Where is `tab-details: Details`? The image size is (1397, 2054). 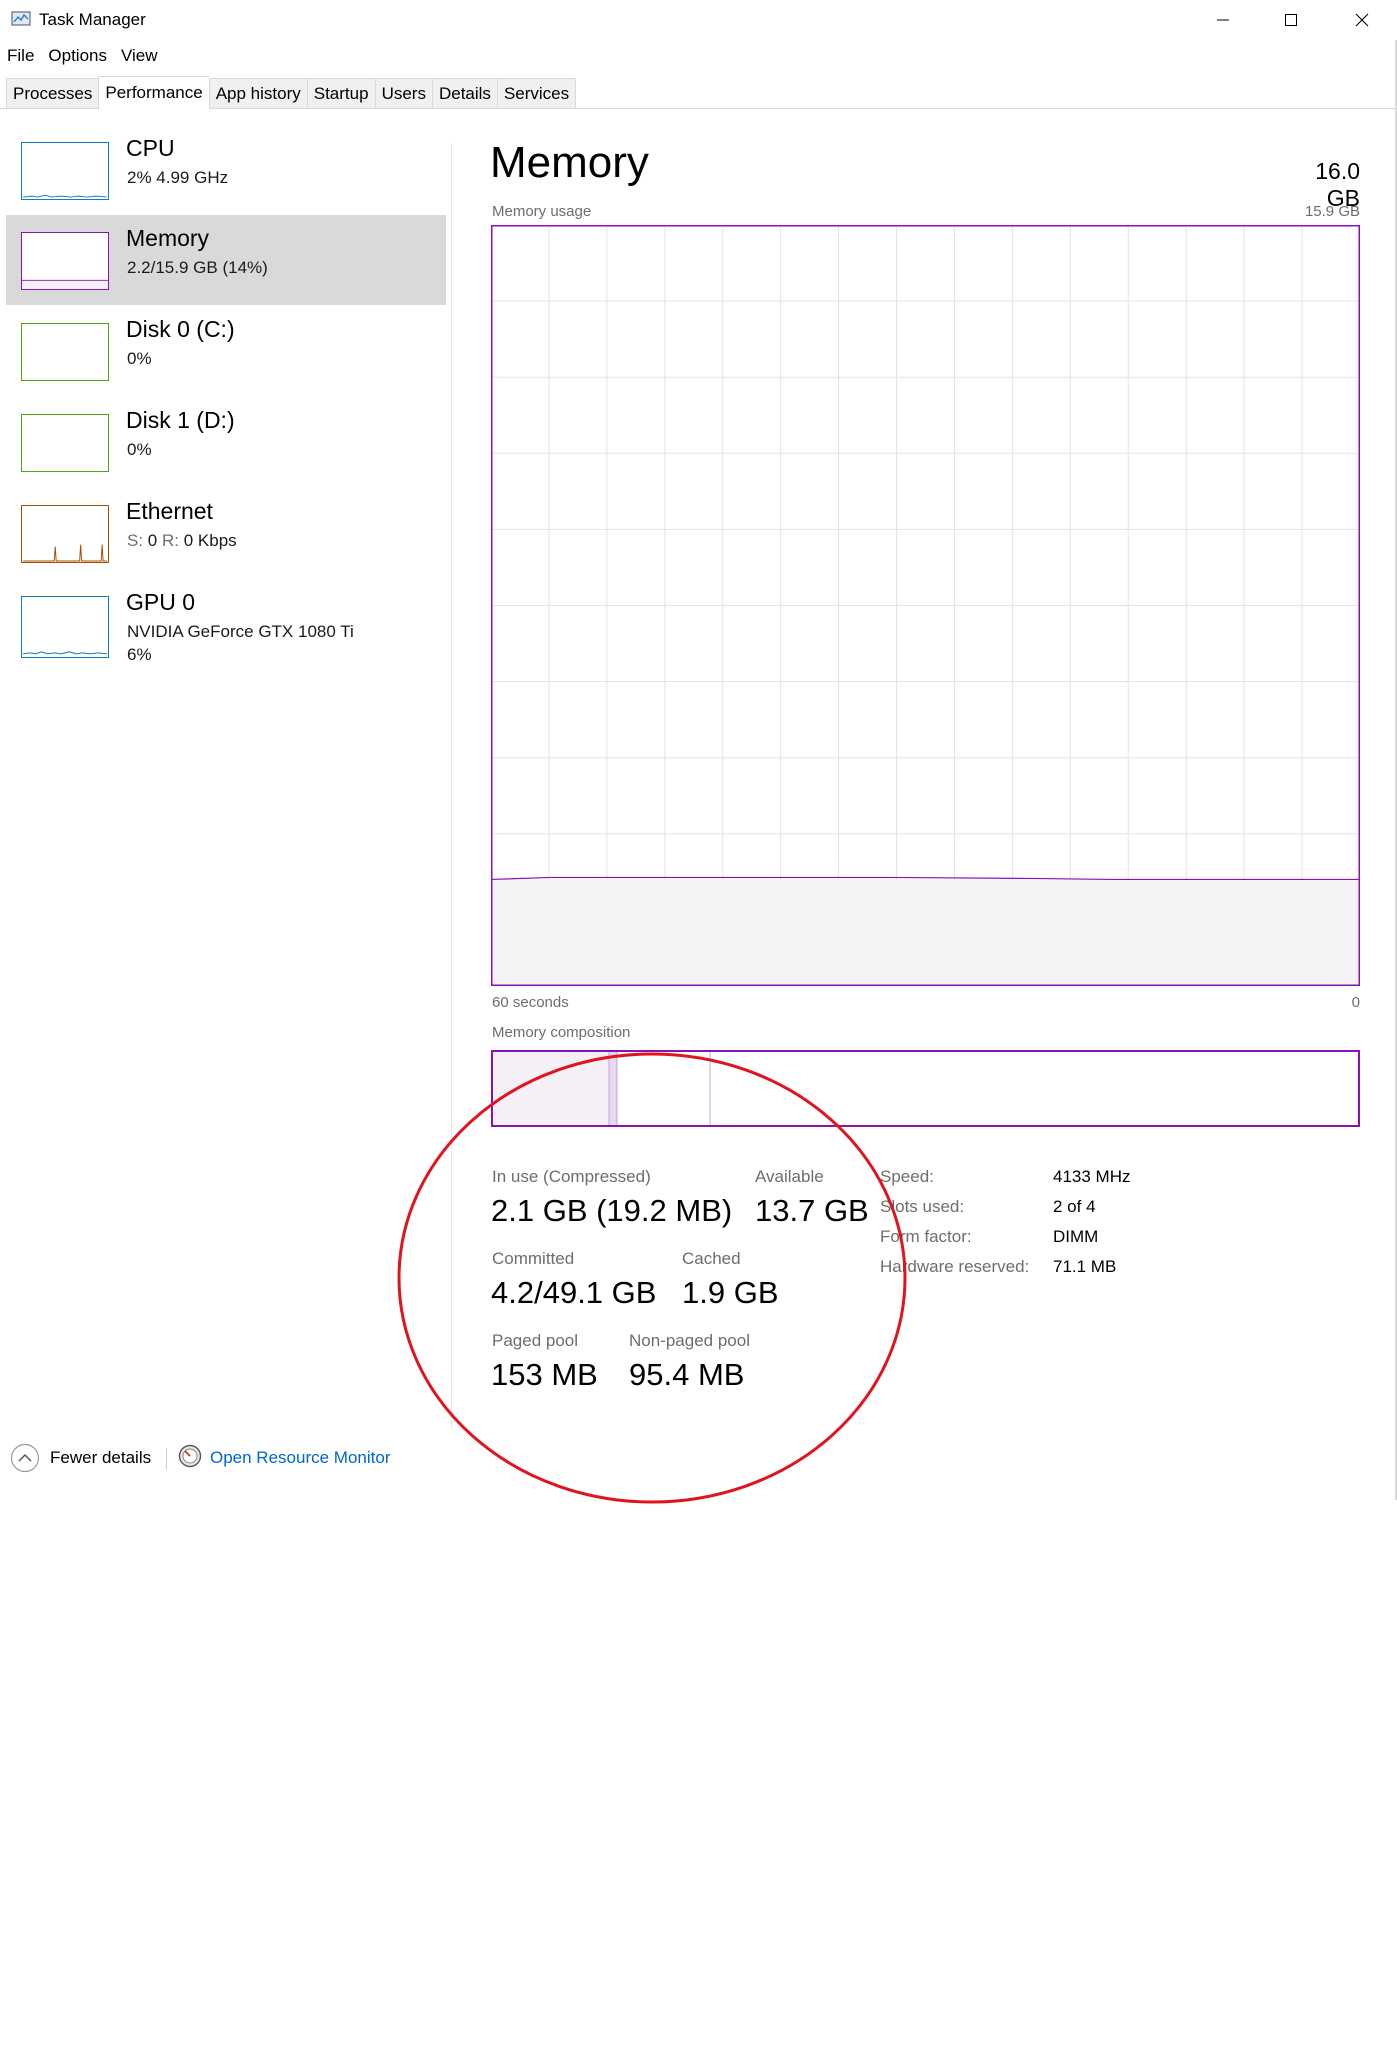 tab-details: Details is located at coordinates (464, 93).